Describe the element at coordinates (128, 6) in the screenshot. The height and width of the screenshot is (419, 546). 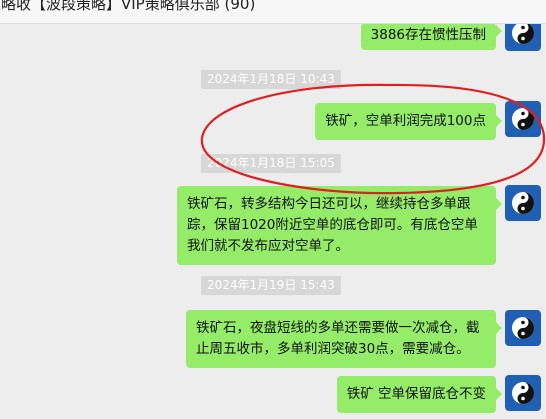
I see `chat-title: 策略收【波段策略】VIP策略俱乐部 (90)` at that location.